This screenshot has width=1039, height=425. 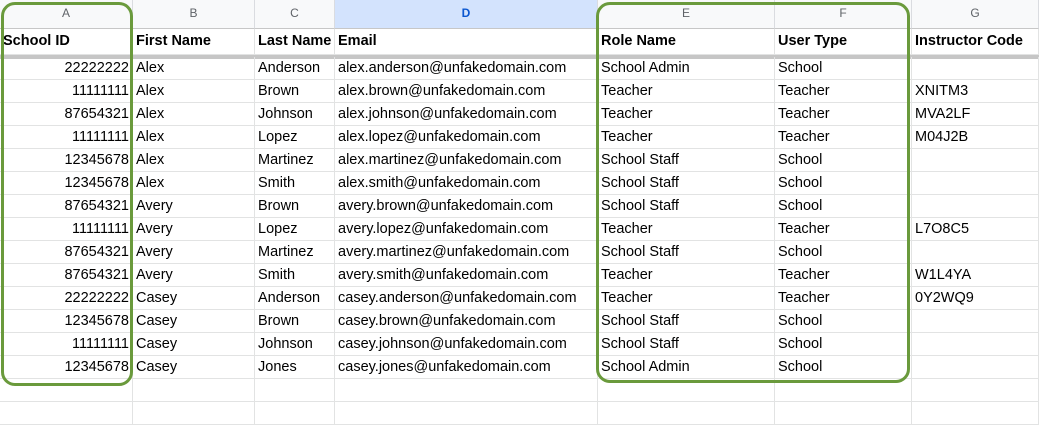 What do you see at coordinates (466, 114) in the screenshot?
I see `cell-email: alex.johnson@unfakedomain.com` at bounding box center [466, 114].